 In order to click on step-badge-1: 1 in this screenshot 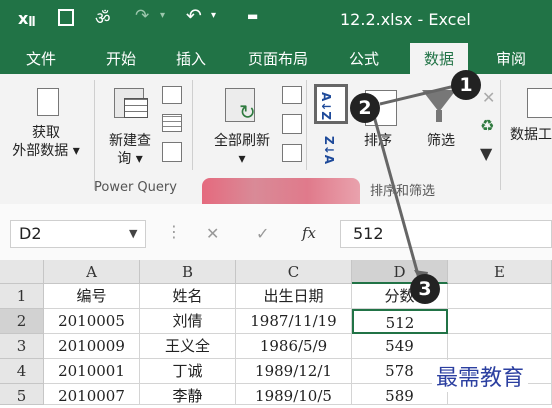, I will do `click(466, 85)`.